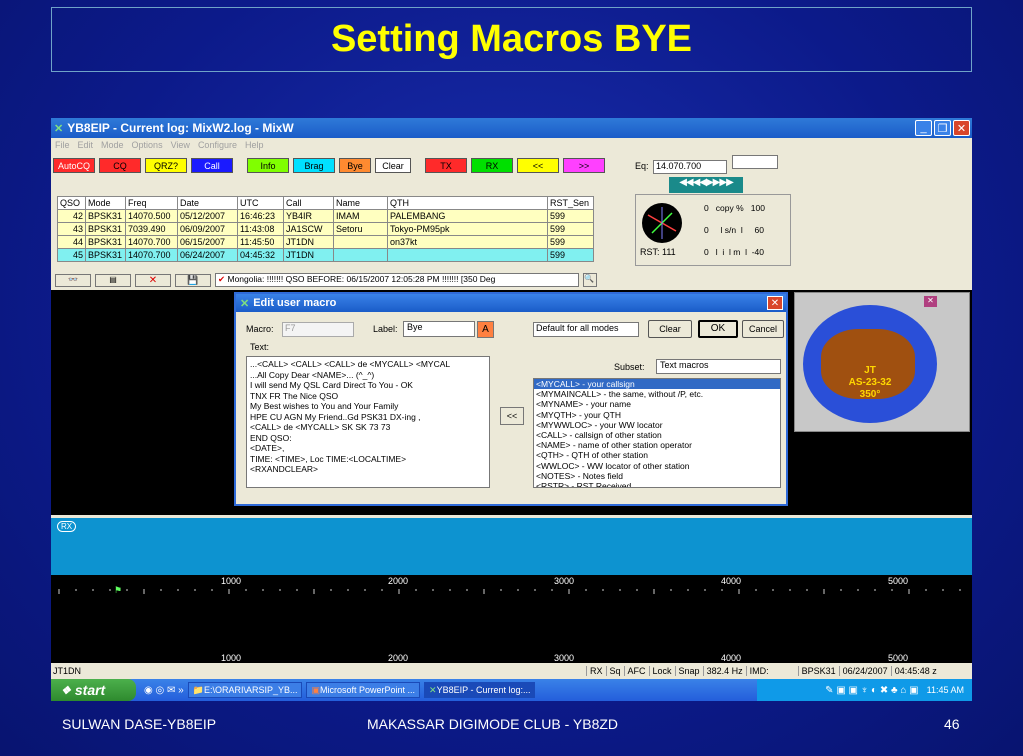  I want to click on table-cell: 599, so click(570, 242).